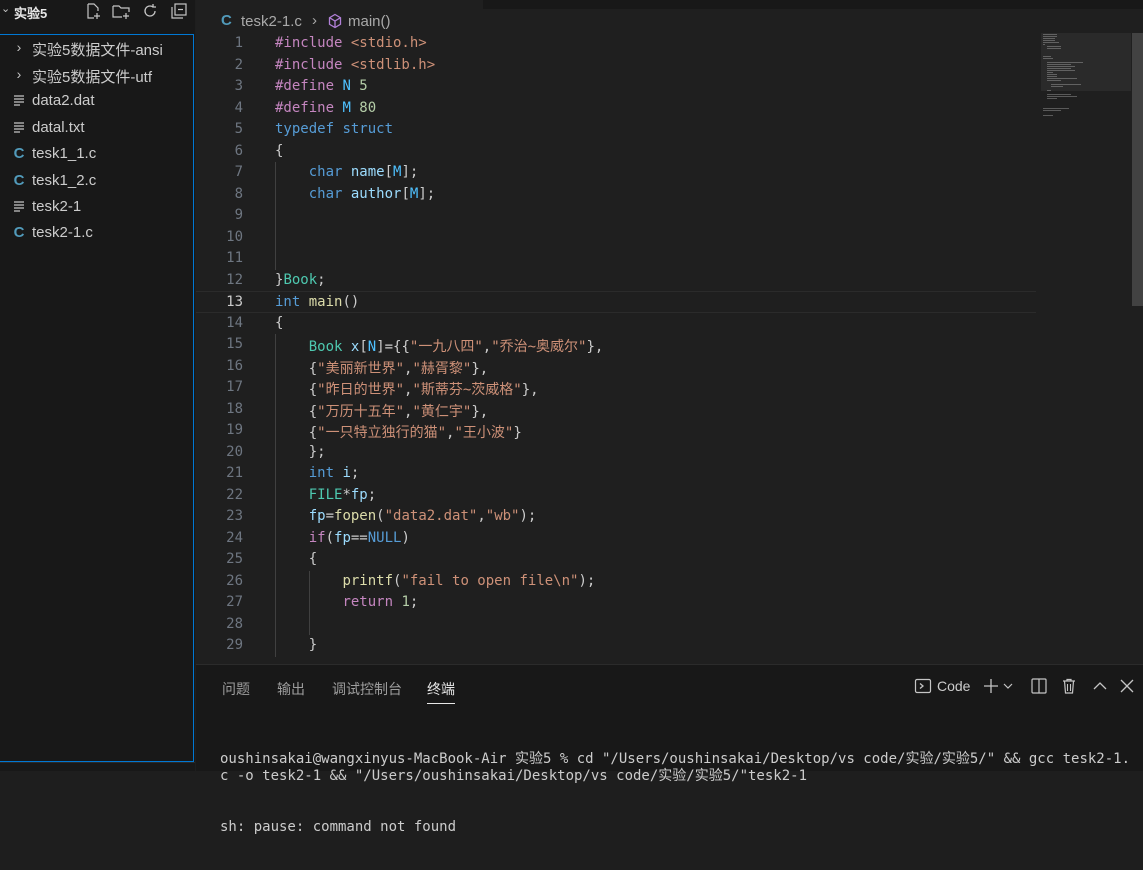  I want to click on line-number: 8, so click(238, 193).